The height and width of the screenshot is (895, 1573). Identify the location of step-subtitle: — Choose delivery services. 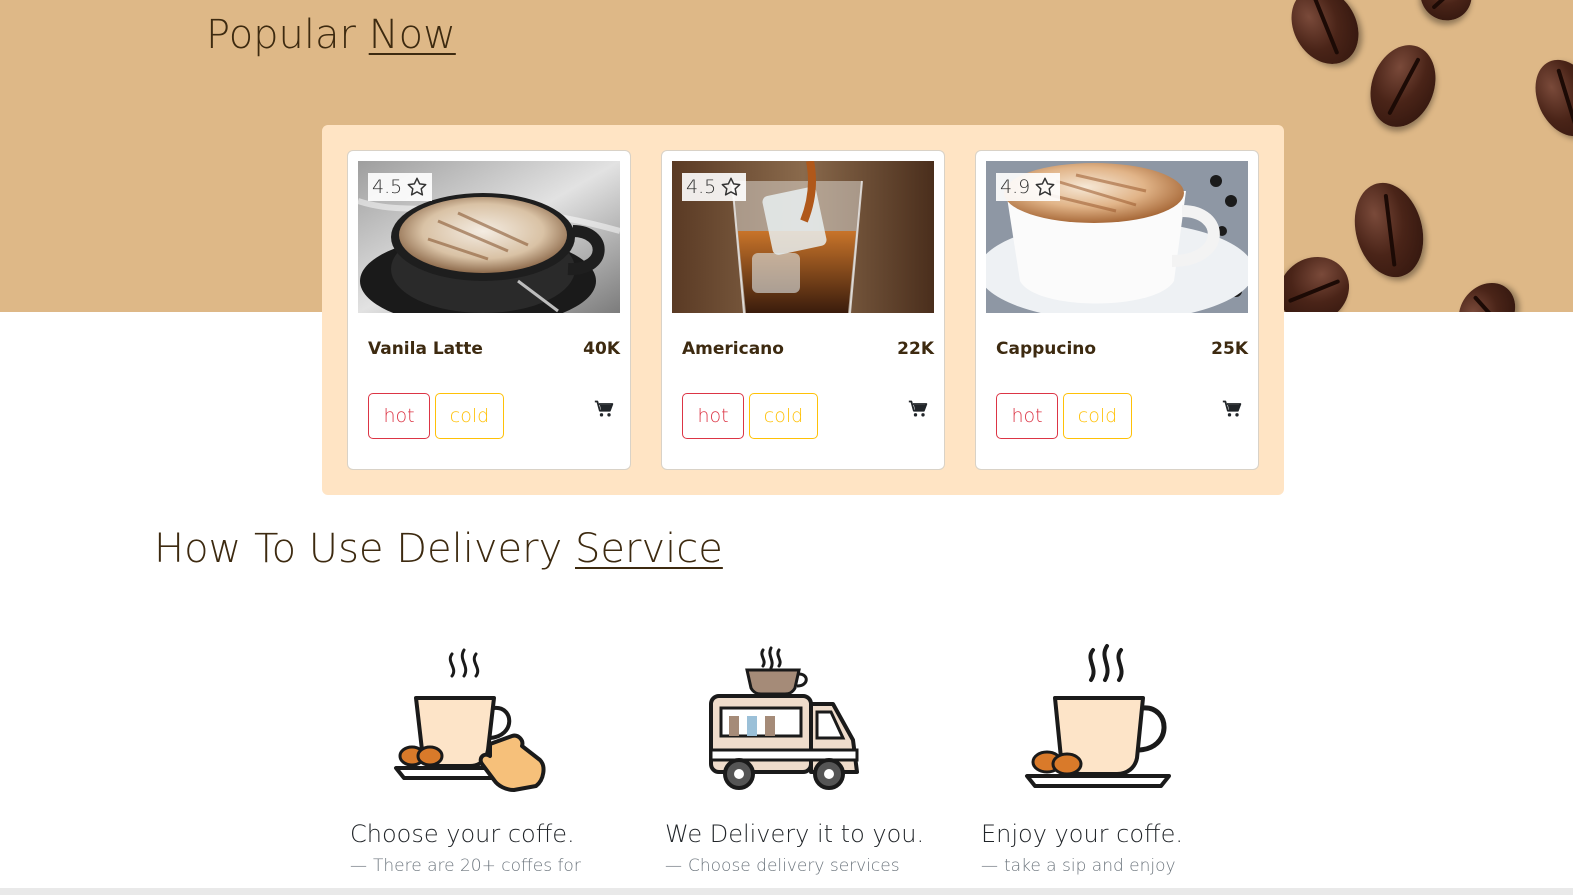
(782, 866).